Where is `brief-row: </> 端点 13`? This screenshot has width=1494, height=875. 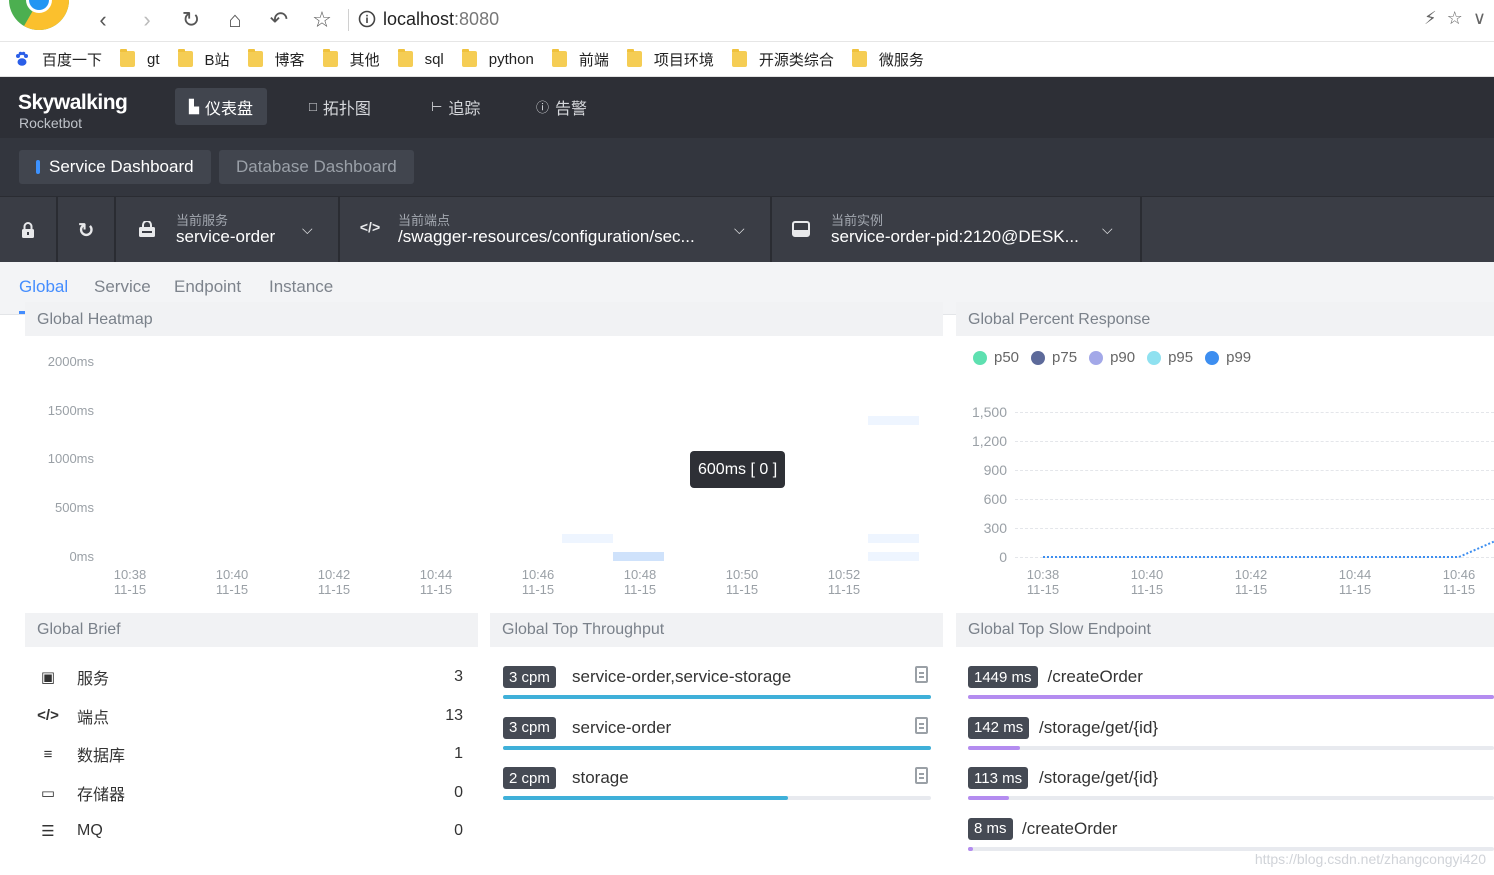
brief-row: </> 端点 13 is located at coordinates (252, 716).